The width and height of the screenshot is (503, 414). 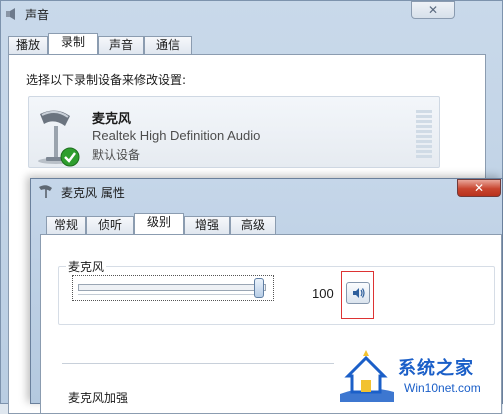 What do you see at coordinates (323, 293) in the screenshot?
I see `microphone-level-value: 100` at bounding box center [323, 293].